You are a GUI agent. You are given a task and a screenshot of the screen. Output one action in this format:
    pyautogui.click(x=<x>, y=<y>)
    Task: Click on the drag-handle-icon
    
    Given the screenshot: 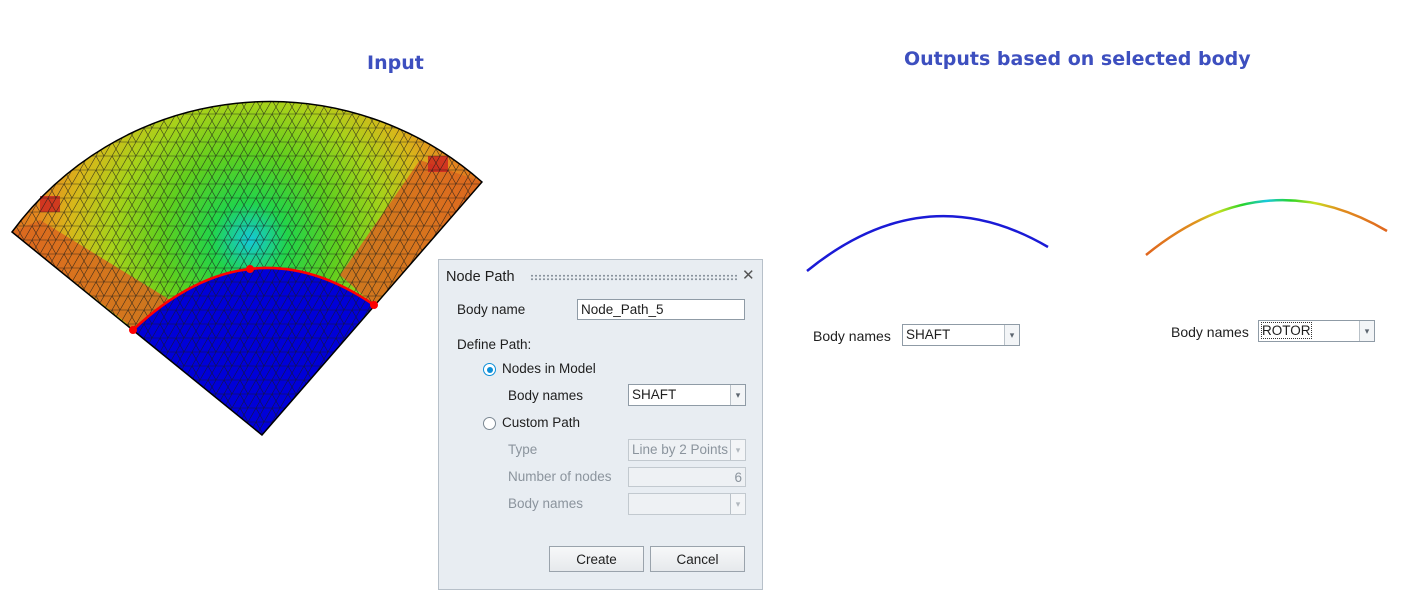 What is the action you would take?
    pyautogui.click(x=633, y=277)
    